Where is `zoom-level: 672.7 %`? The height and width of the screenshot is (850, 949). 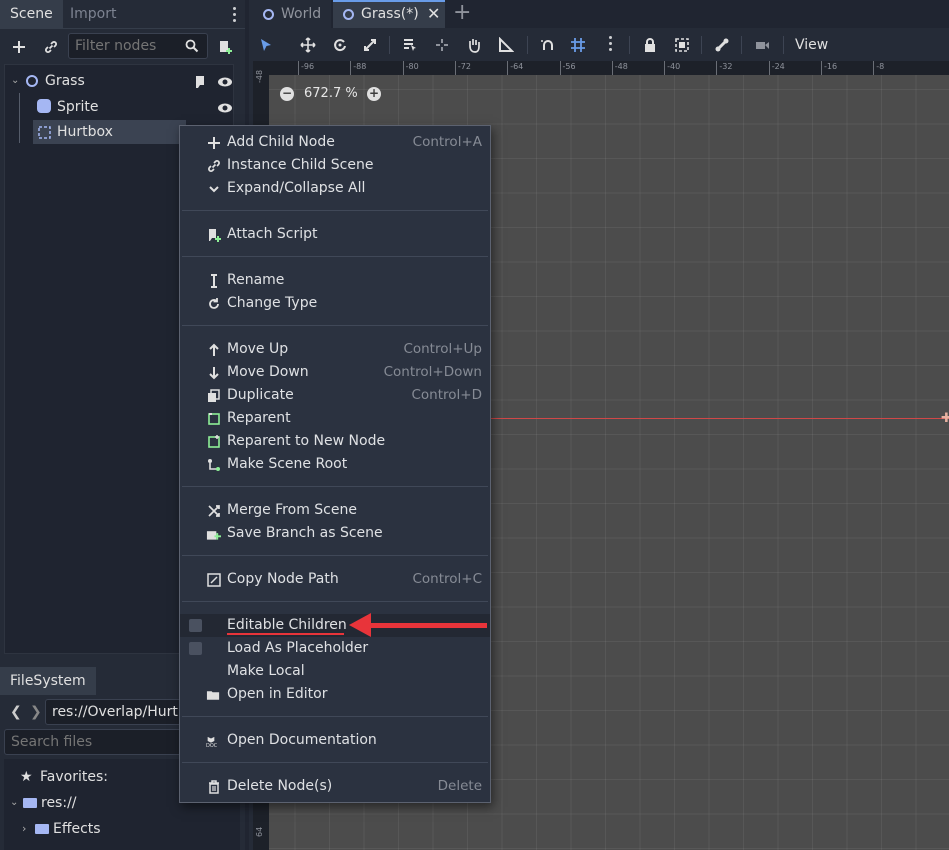 zoom-level: 672.7 % is located at coordinates (331, 93).